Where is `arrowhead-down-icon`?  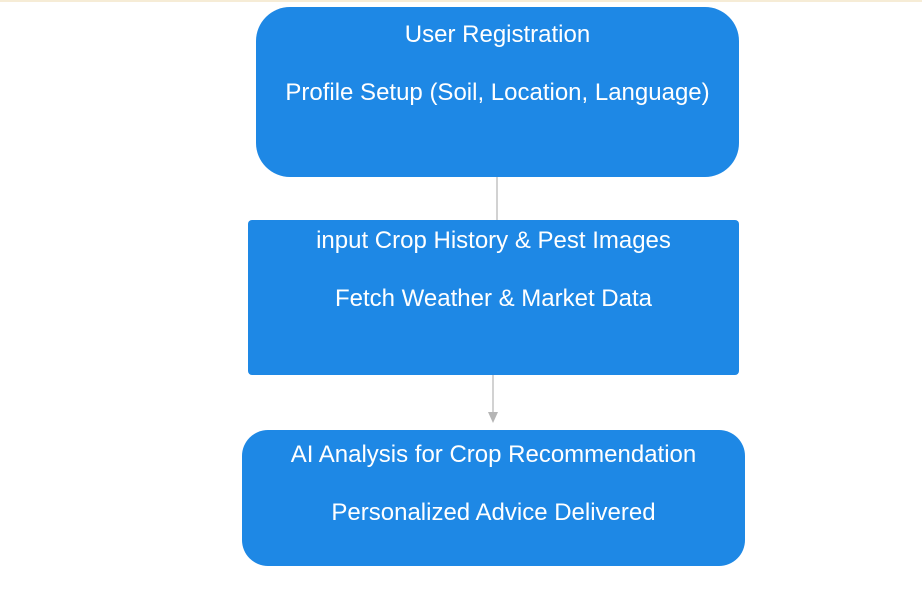
arrowhead-down-icon is located at coordinates (493, 417).